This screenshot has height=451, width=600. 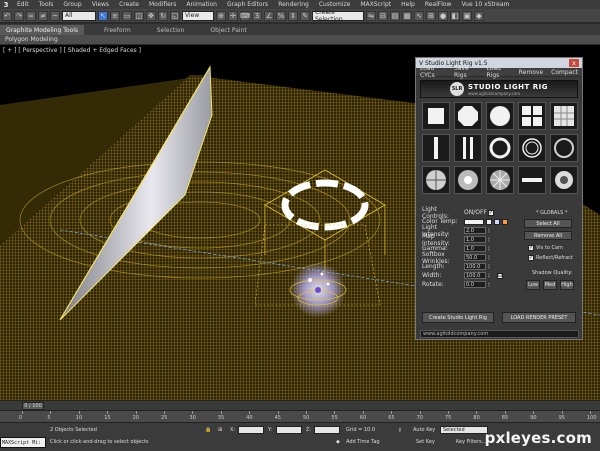 I want to click on window-crossing-icon: ◫, so click(x=139, y=15).